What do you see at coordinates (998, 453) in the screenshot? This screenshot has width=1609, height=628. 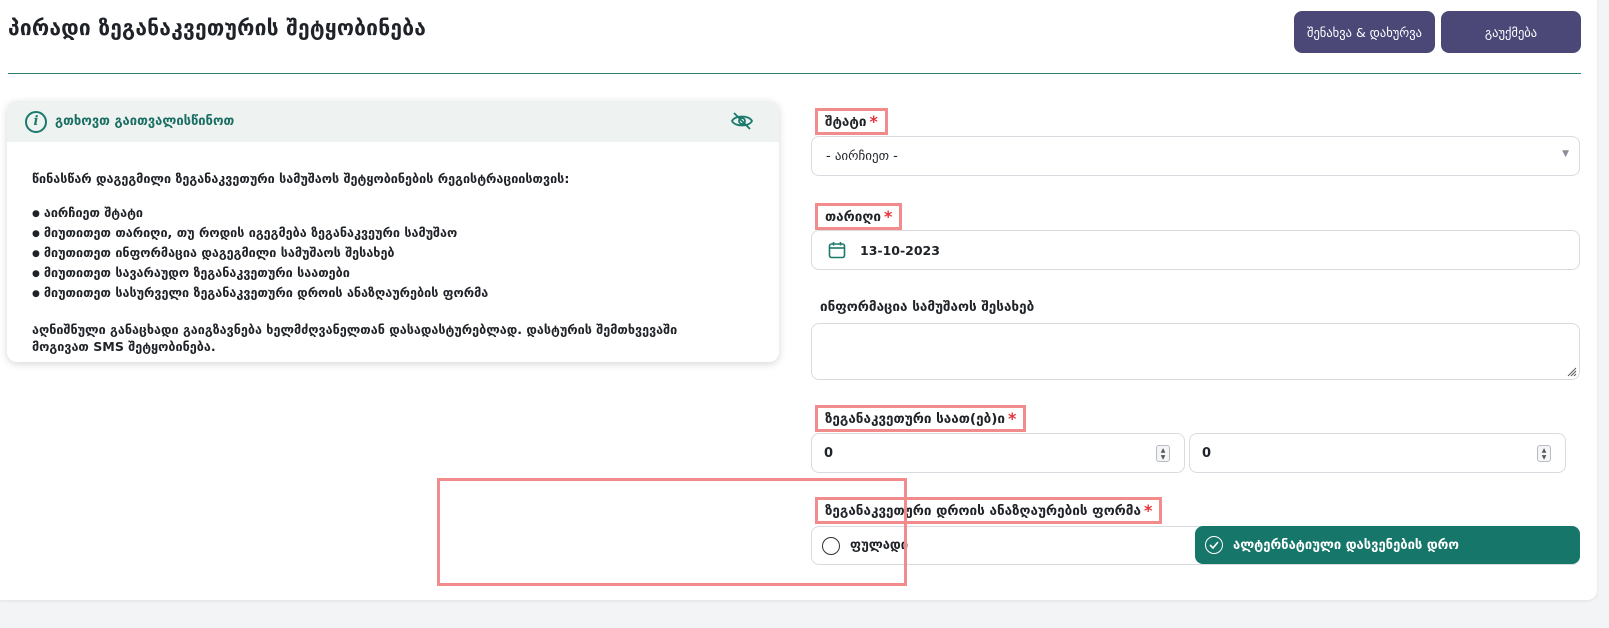 I see `hours-input-1: 0 ▲ ▼` at bounding box center [998, 453].